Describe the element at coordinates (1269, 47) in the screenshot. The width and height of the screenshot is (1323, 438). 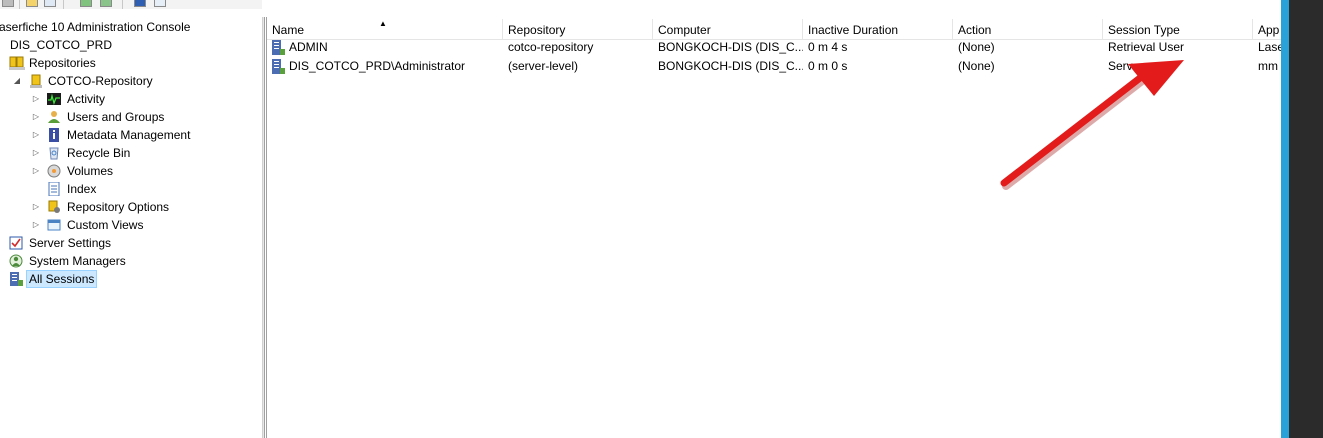
I see `cell-app: Lase` at that location.